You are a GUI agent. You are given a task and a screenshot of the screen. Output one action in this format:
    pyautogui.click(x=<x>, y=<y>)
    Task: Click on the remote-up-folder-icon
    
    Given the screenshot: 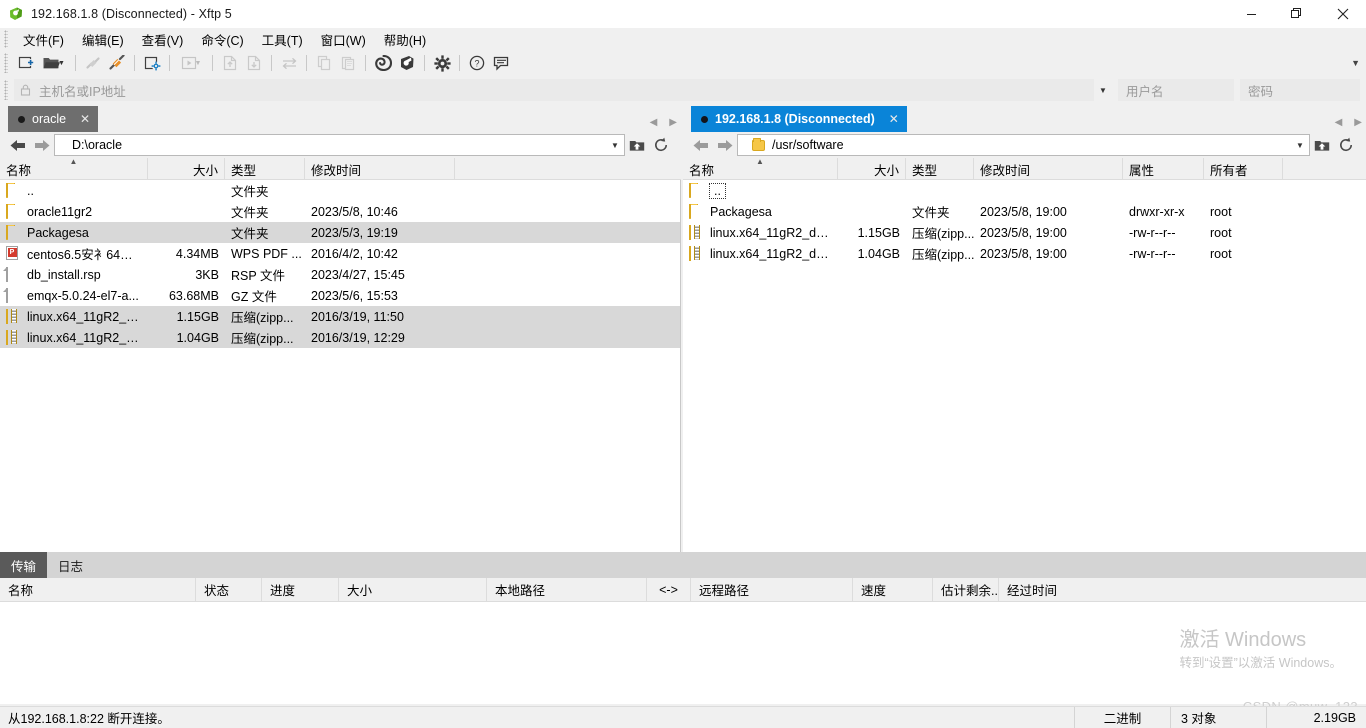 What is the action you would take?
    pyautogui.click(x=1322, y=145)
    